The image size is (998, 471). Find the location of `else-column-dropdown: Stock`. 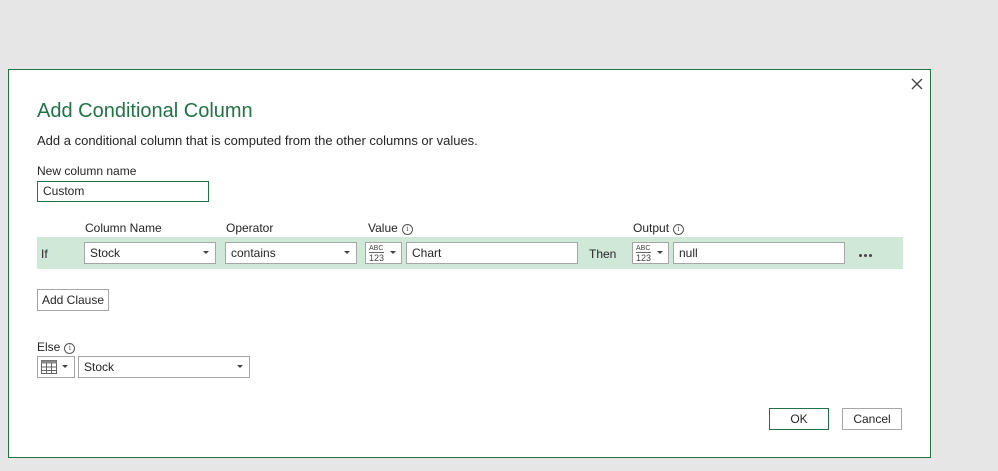

else-column-dropdown: Stock is located at coordinates (164, 367).